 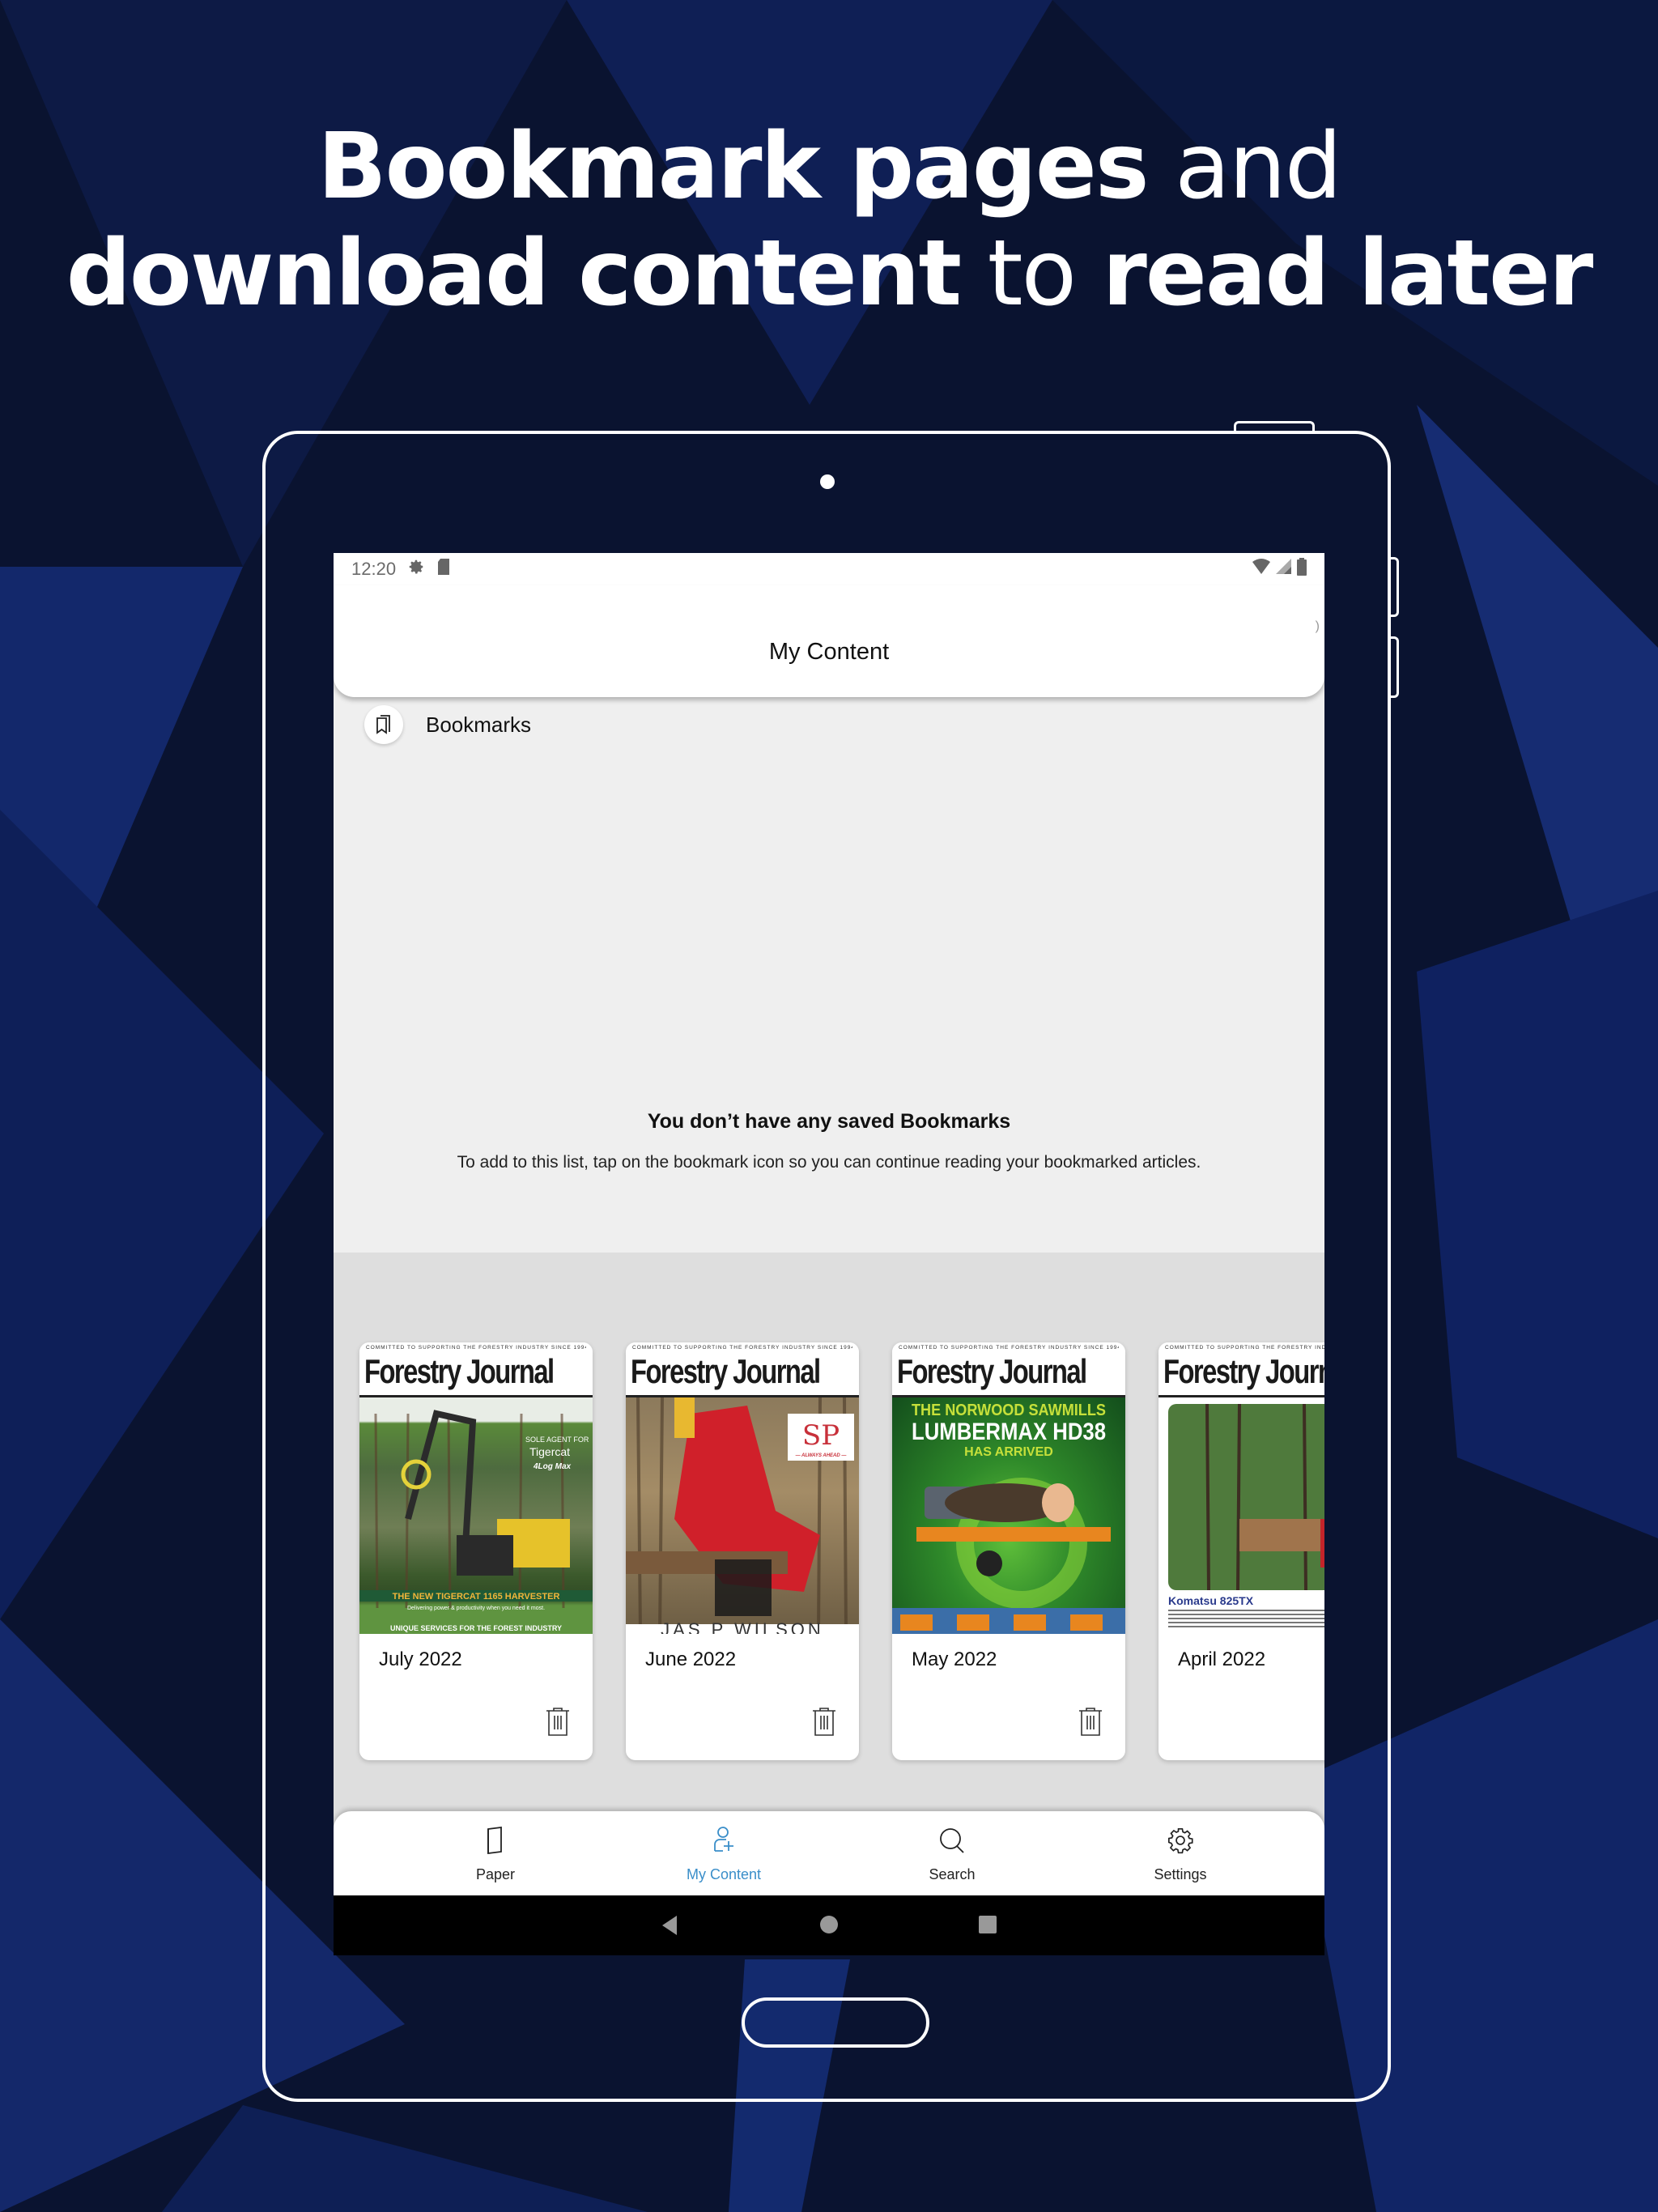 I want to click on power-button, so click(x=1274, y=426).